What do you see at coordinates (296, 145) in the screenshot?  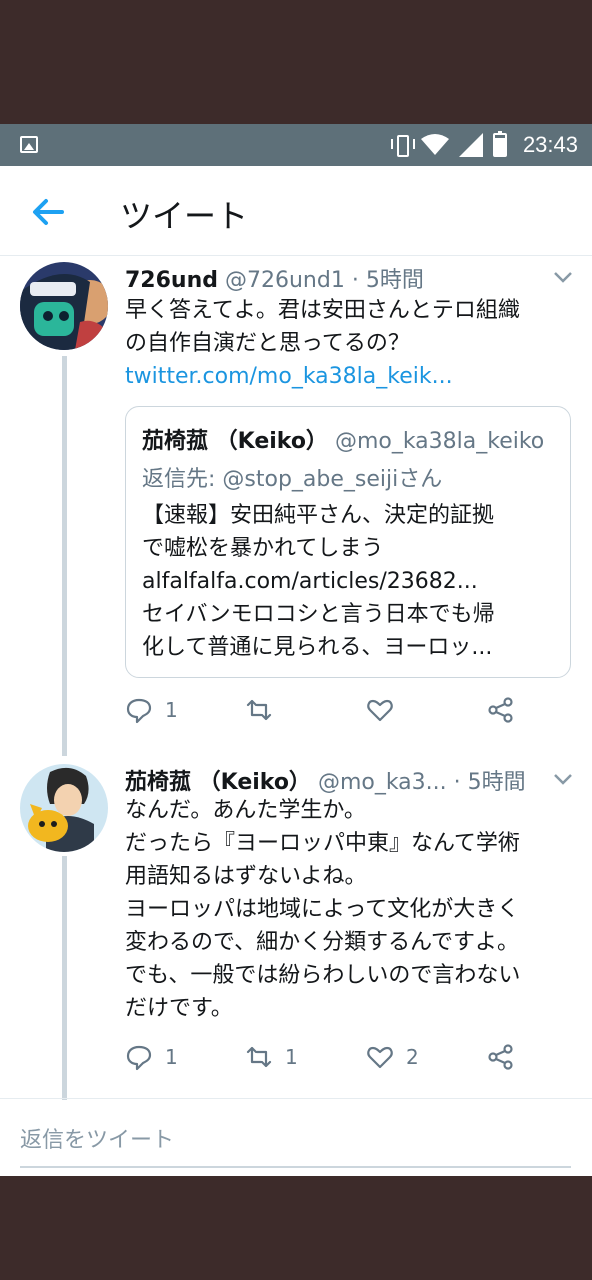 I see `status-bar: 23:43` at bounding box center [296, 145].